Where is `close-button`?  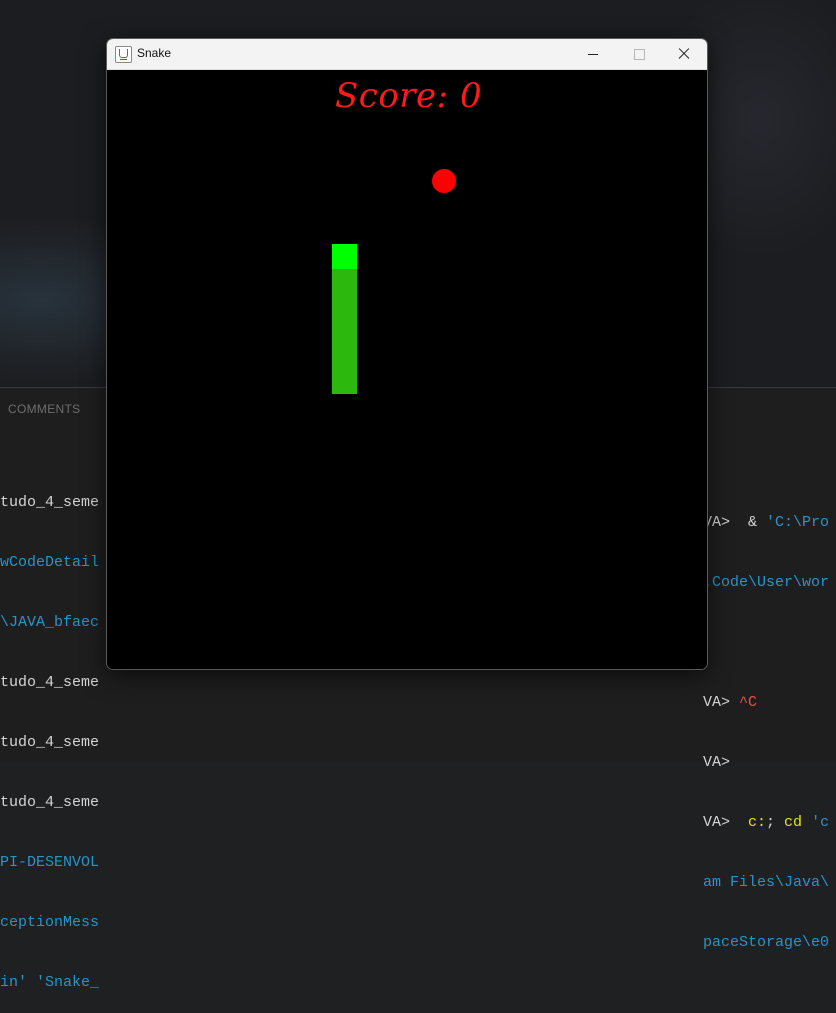
close-button is located at coordinates (684, 54).